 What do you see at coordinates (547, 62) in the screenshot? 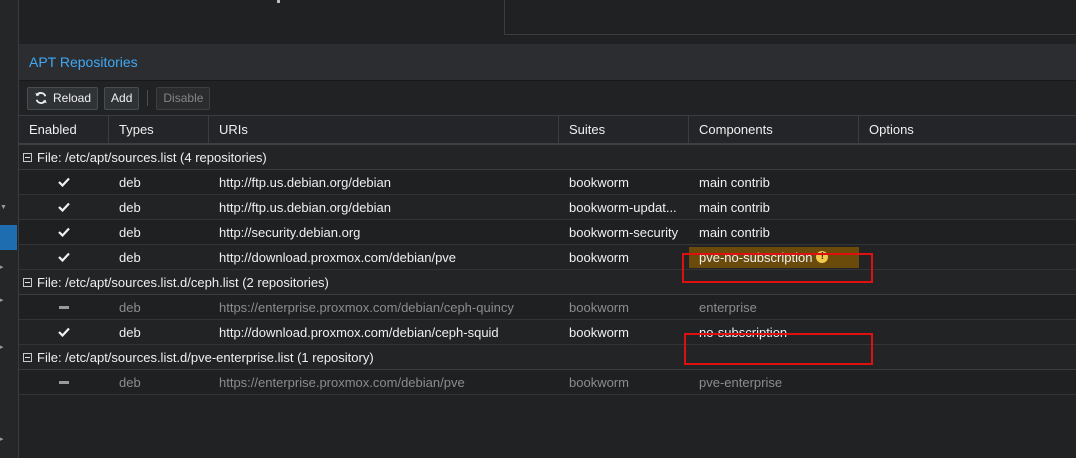
I see `panel-header: APT Repositories` at bounding box center [547, 62].